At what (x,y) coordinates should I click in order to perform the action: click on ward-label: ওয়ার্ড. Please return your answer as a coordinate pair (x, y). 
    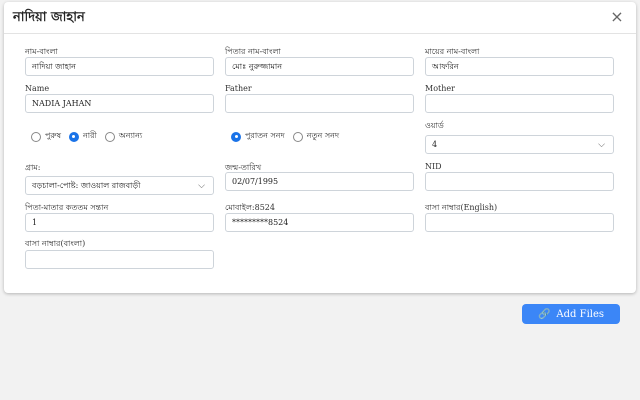
    Looking at the image, I should click on (434, 125).